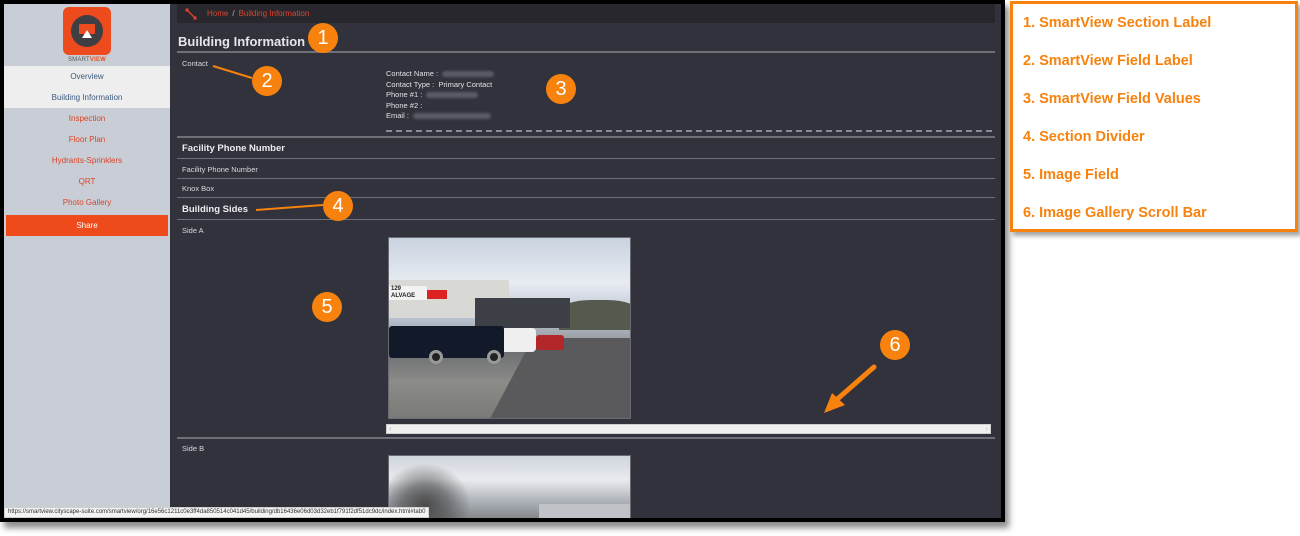 The image size is (1300, 536). I want to click on phone2-row: Phone #2 :, so click(440, 106).